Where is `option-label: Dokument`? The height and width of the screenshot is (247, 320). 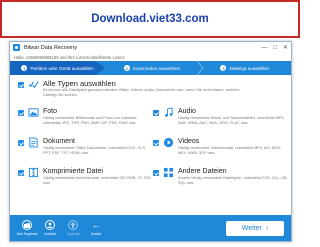
option-label: Dokument is located at coordinates (59, 141).